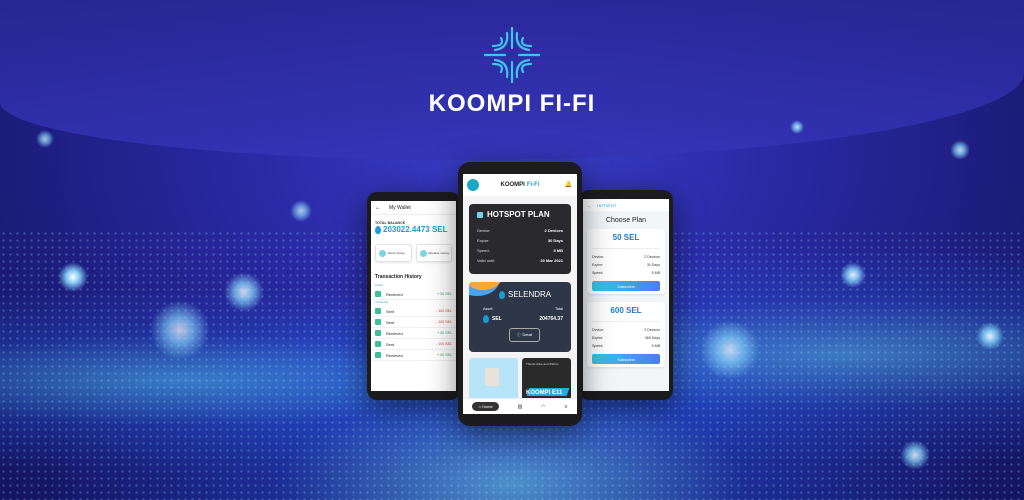 The height and width of the screenshot is (500, 1024). Describe the element at coordinates (512, 185) in the screenshot. I see `home-brand: KOOMPI` at that location.